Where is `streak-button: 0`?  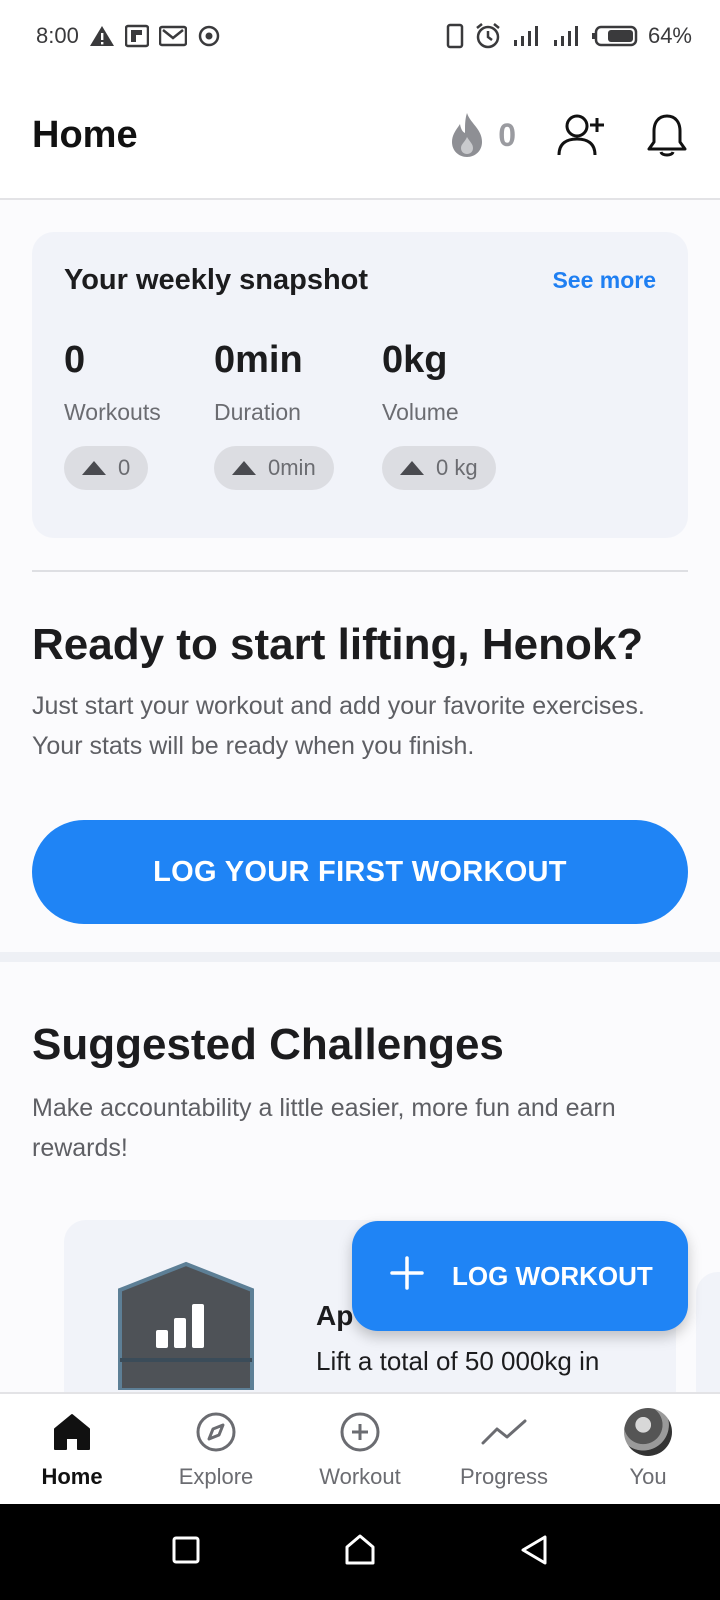
streak-button: 0 is located at coordinates (482, 135).